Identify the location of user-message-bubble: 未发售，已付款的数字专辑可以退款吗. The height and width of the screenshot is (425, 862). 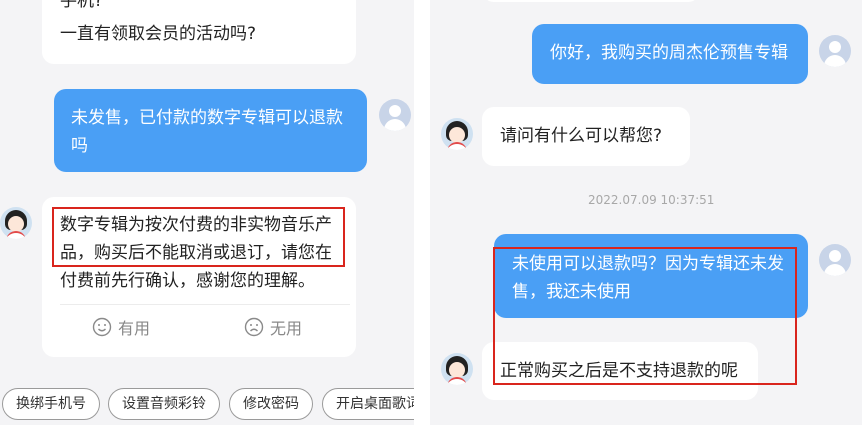
(210, 130).